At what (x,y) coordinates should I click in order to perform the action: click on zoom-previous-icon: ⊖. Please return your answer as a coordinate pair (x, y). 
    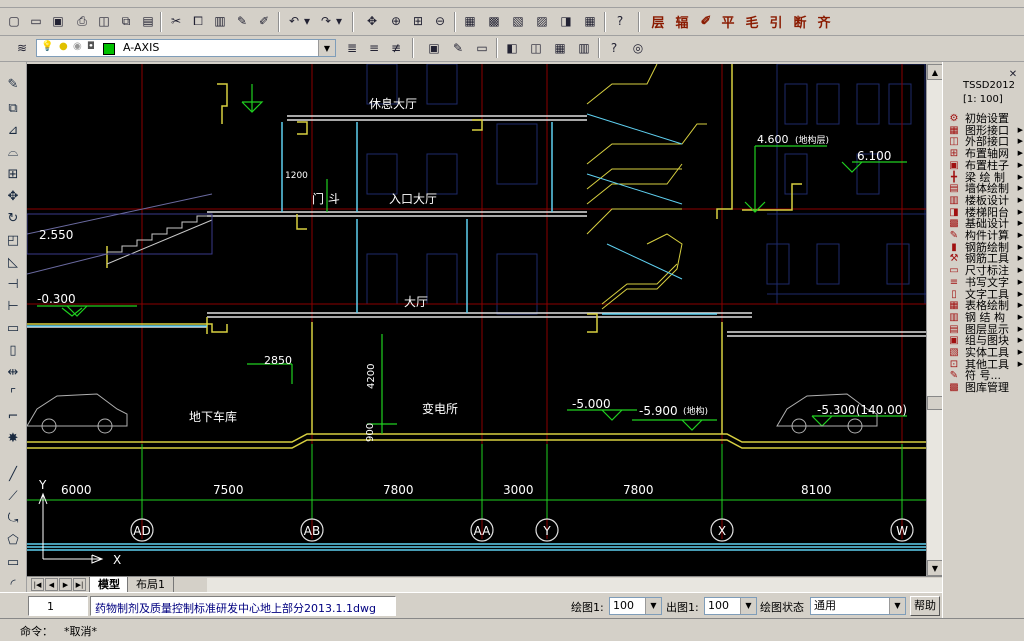
    Looking at the image, I should click on (440, 21).